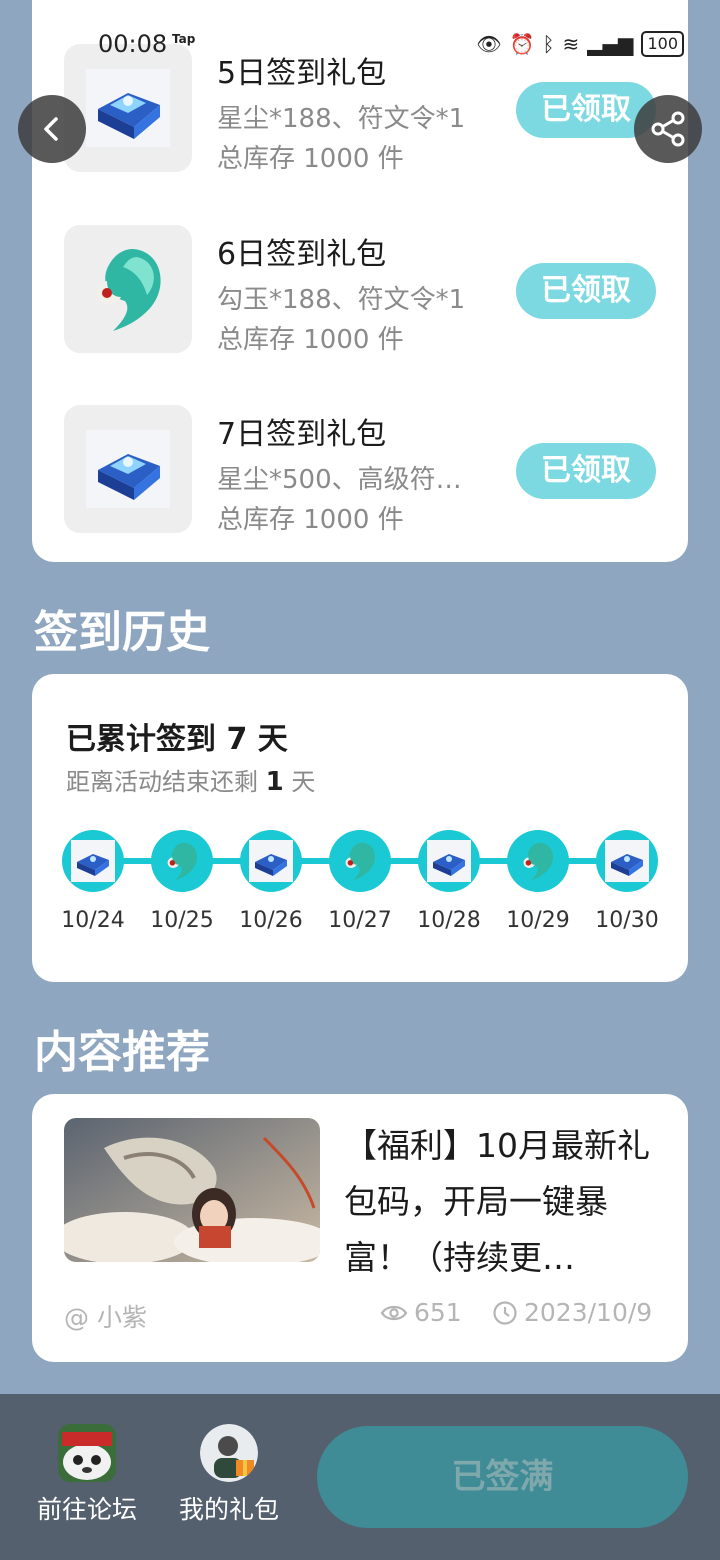  I want to click on gift-title: 7日签到礼包, so click(302, 434).